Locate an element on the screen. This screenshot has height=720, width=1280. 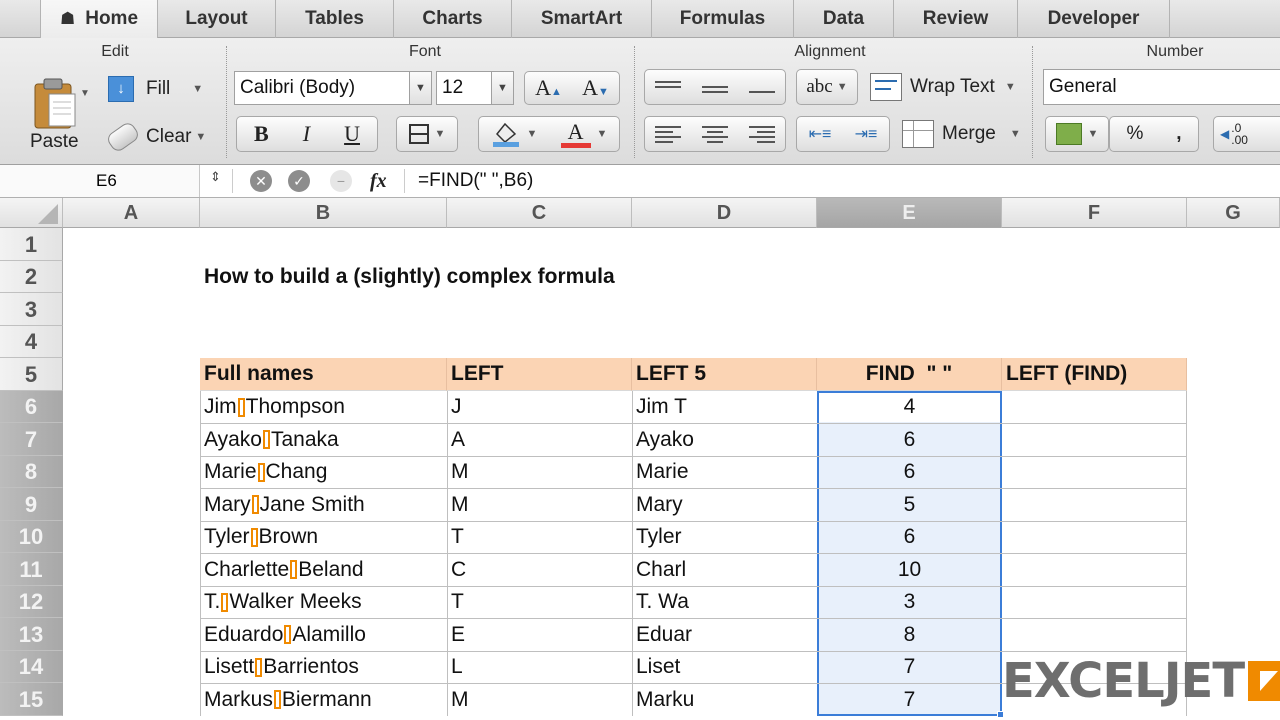
font-size-field: 12 is located at coordinates (464, 88).